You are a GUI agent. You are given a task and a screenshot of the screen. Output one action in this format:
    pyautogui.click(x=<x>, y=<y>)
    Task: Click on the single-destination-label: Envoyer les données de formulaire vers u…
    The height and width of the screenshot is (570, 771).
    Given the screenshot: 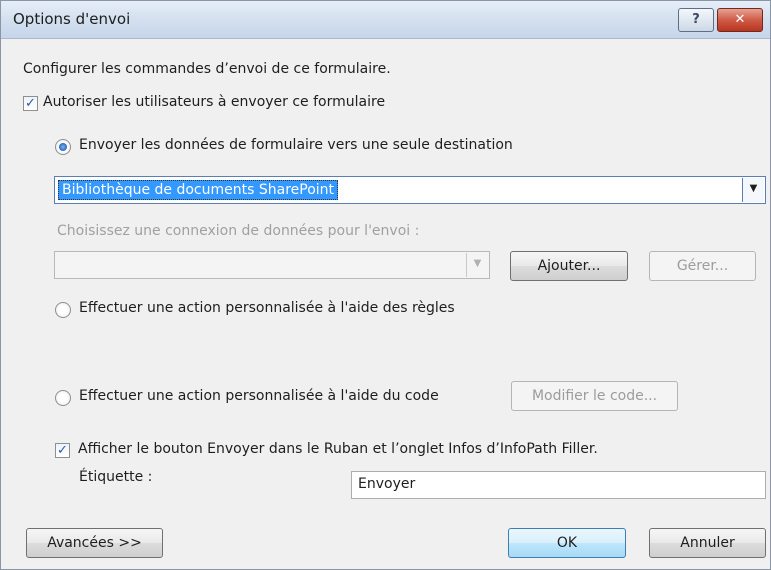 What is the action you would take?
    pyautogui.click(x=296, y=145)
    